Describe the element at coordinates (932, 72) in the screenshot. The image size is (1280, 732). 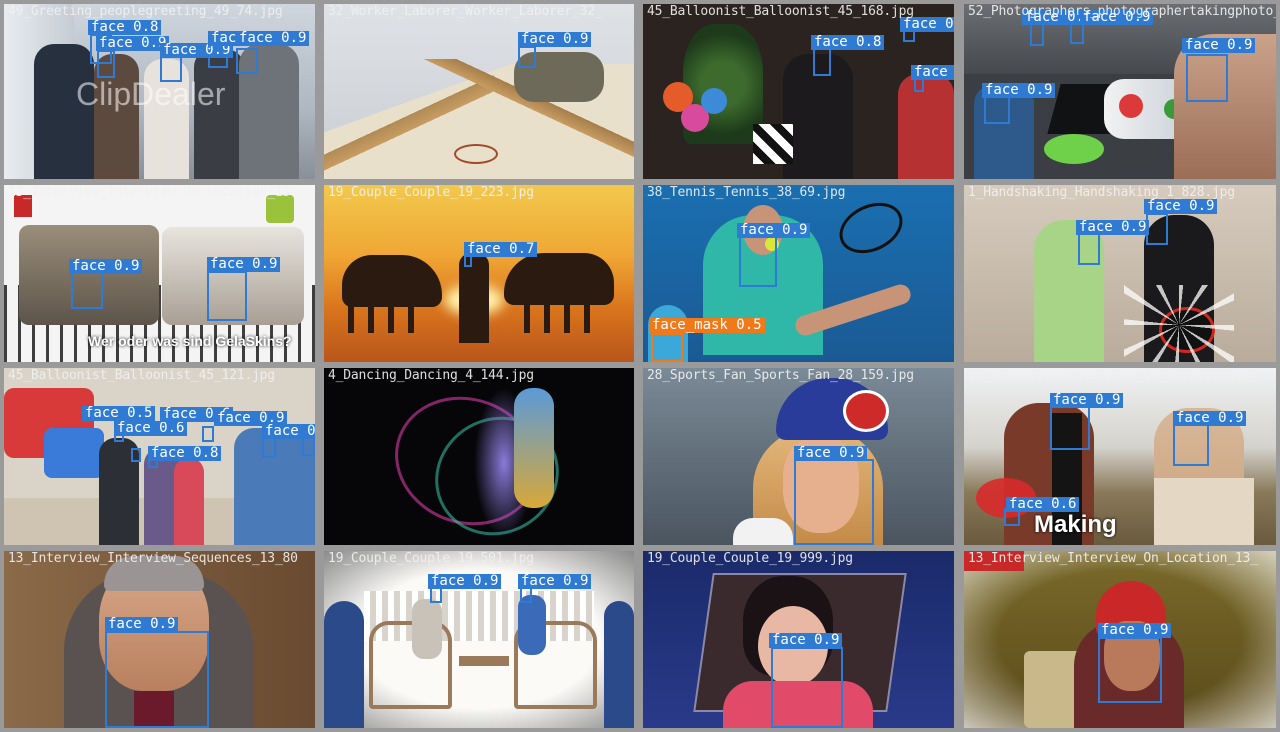
I see `detection-label: face 0` at that location.